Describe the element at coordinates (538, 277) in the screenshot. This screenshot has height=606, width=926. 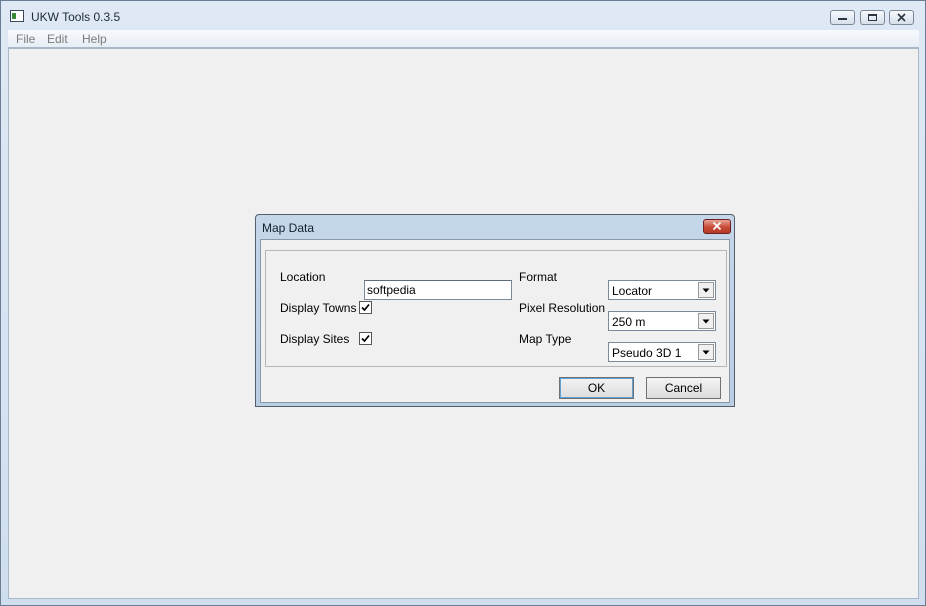
I see `format-label: Format` at that location.